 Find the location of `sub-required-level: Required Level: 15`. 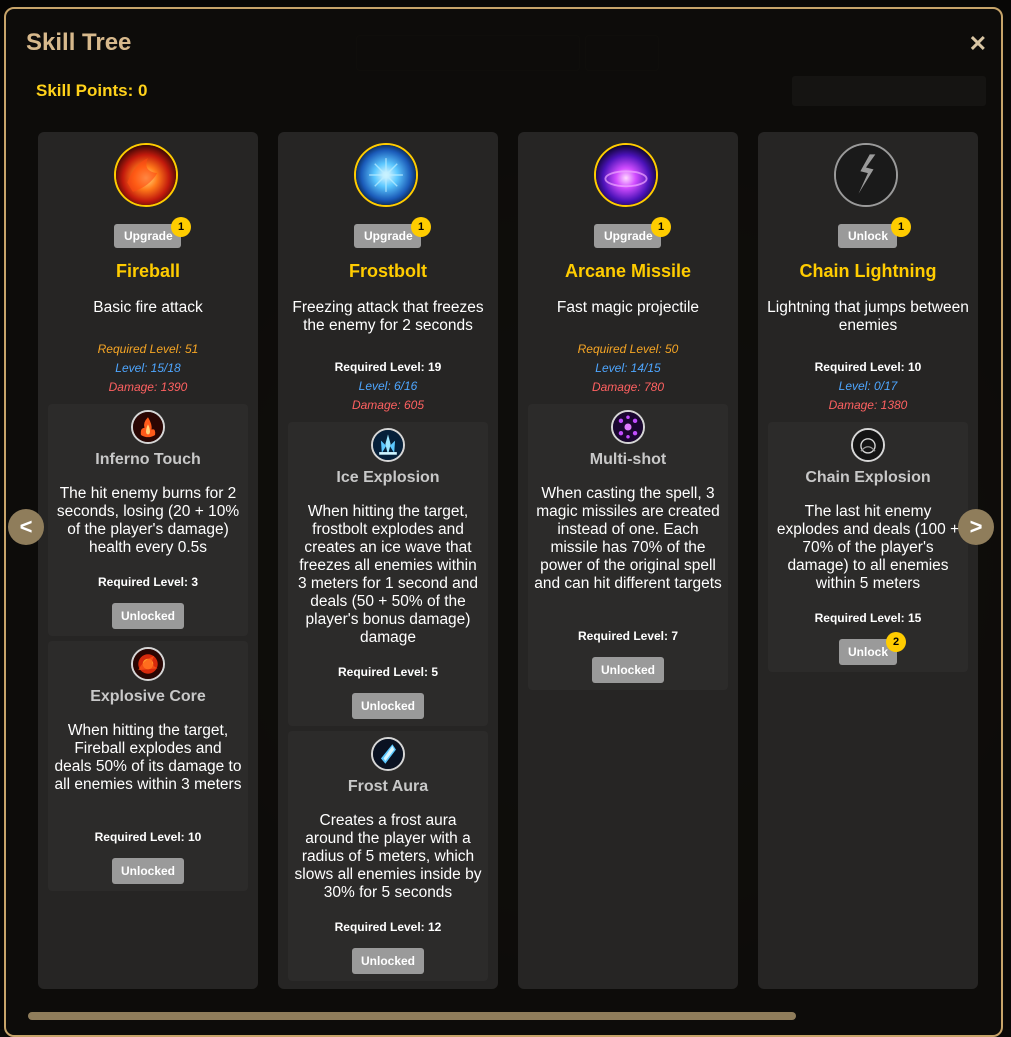

sub-required-level: Required Level: 15 is located at coordinates (868, 618).